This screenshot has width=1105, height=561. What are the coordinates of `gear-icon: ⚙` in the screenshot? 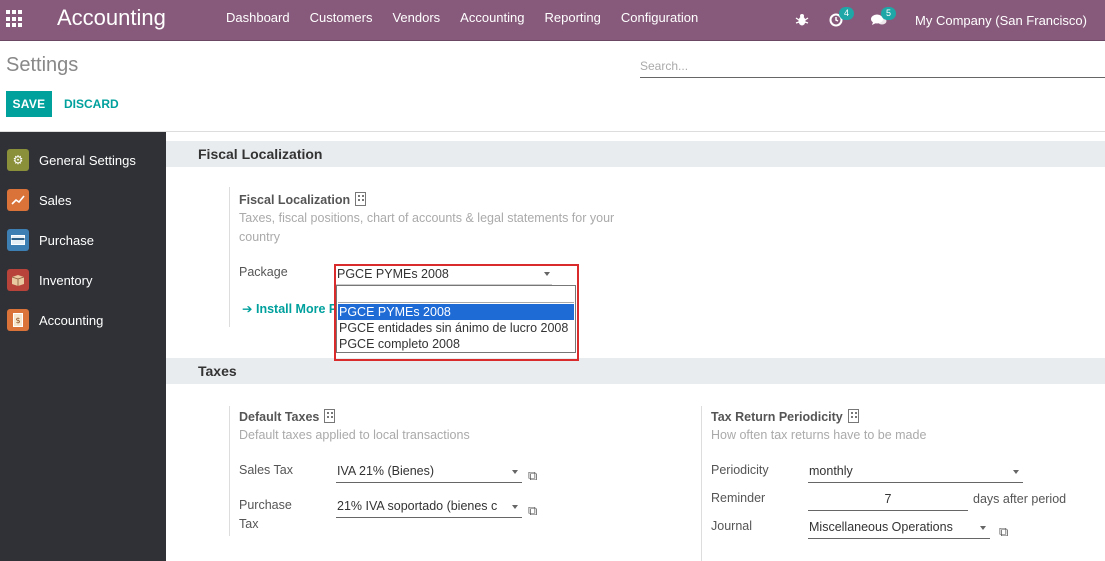 It's located at (18, 160).